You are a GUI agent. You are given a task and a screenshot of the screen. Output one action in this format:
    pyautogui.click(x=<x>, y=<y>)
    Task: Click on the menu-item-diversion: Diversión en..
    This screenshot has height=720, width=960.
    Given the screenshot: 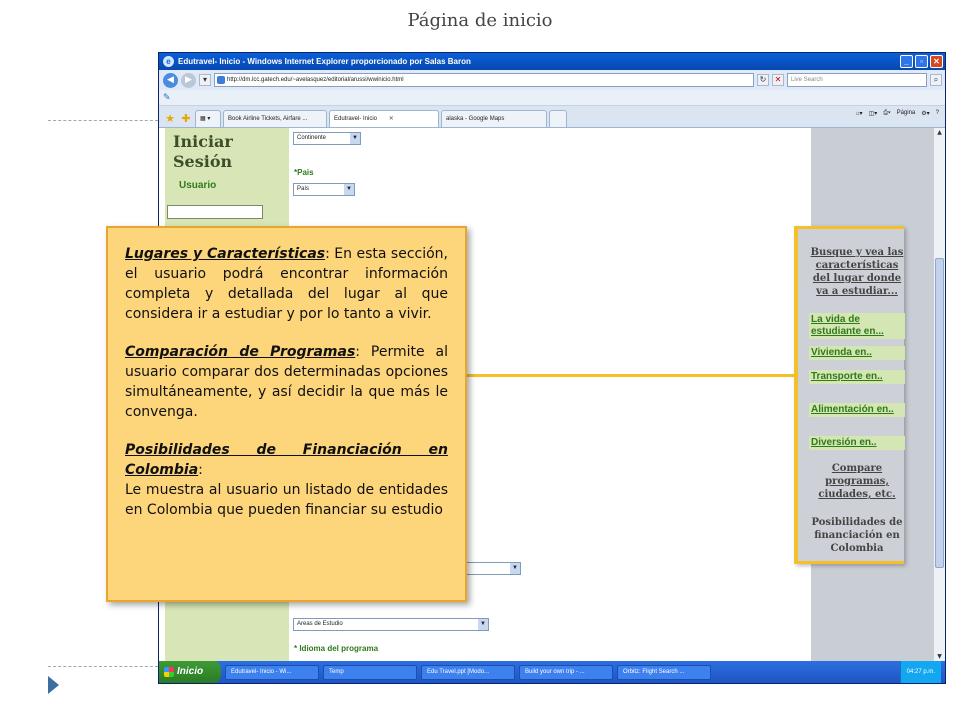 What is the action you would take?
    pyautogui.click(x=857, y=443)
    